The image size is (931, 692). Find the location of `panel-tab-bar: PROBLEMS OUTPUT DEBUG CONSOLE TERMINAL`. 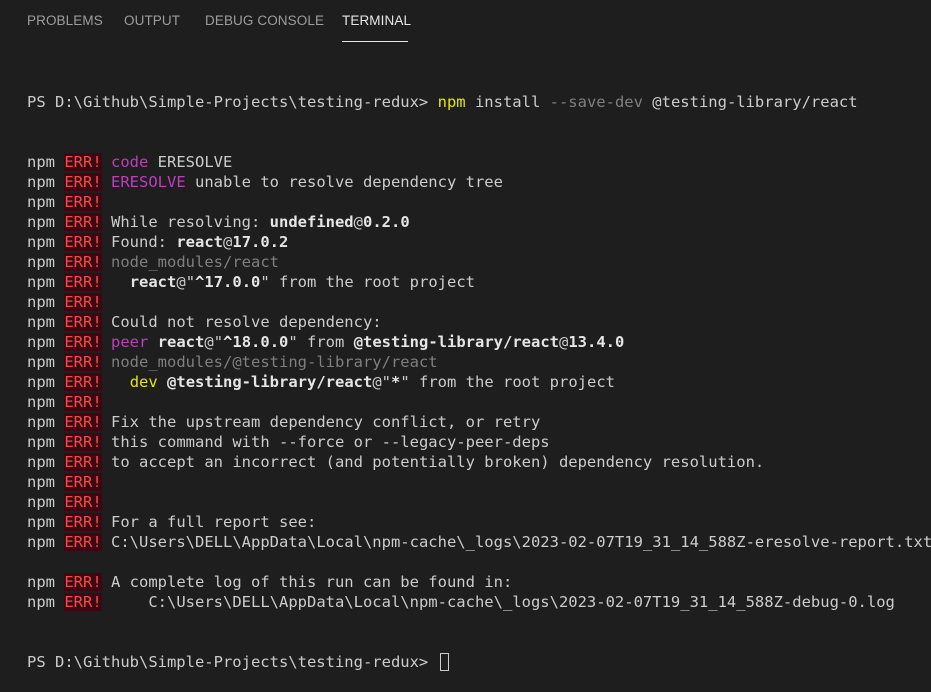

panel-tab-bar: PROBLEMS OUTPUT DEBUG CONSOLE TERMINAL is located at coordinates (465, 22).